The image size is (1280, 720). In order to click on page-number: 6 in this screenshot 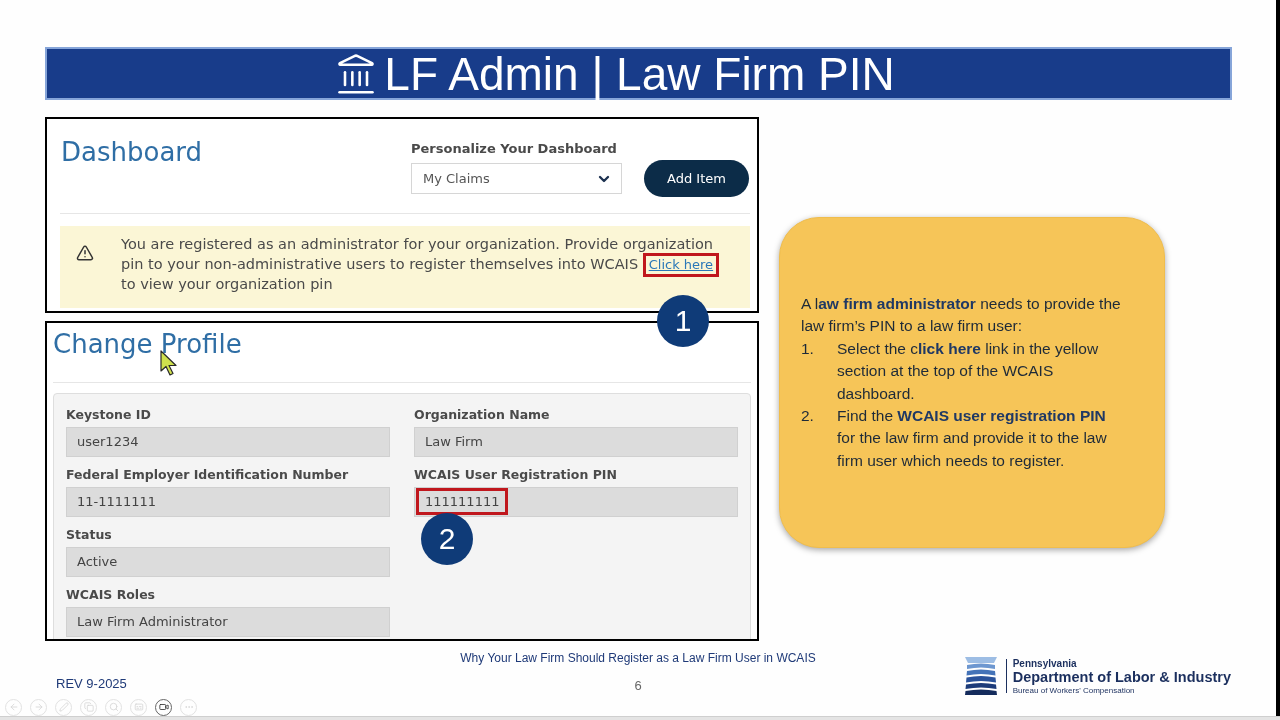, I will do `click(638, 686)`.